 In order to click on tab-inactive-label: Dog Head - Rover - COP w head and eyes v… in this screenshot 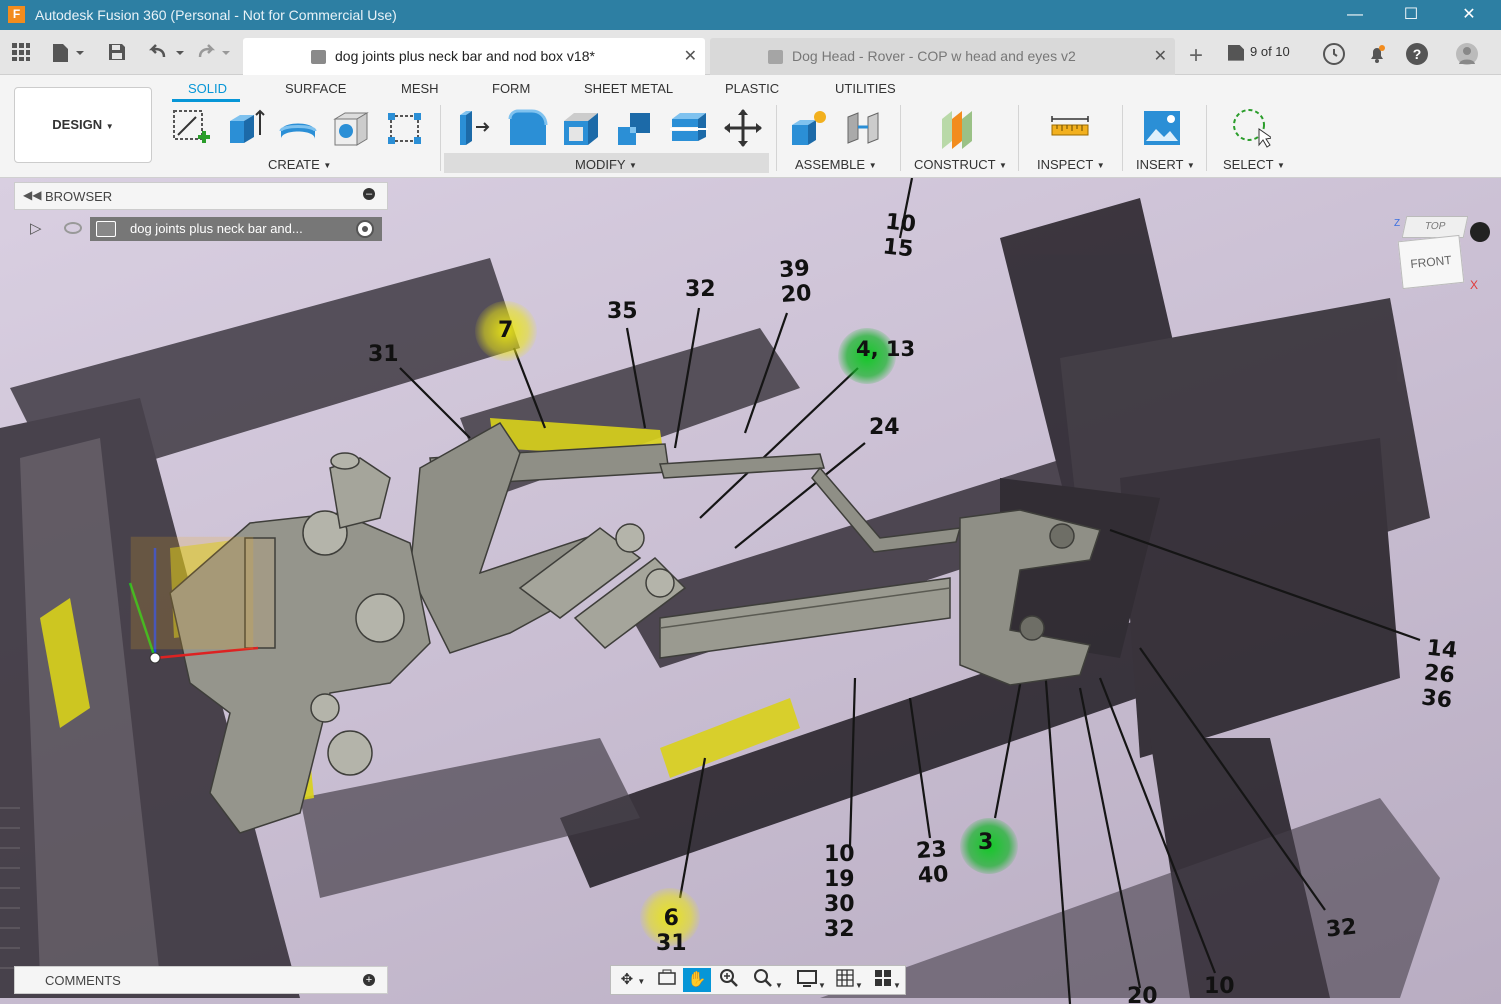, I will do `click(934, 56)`.